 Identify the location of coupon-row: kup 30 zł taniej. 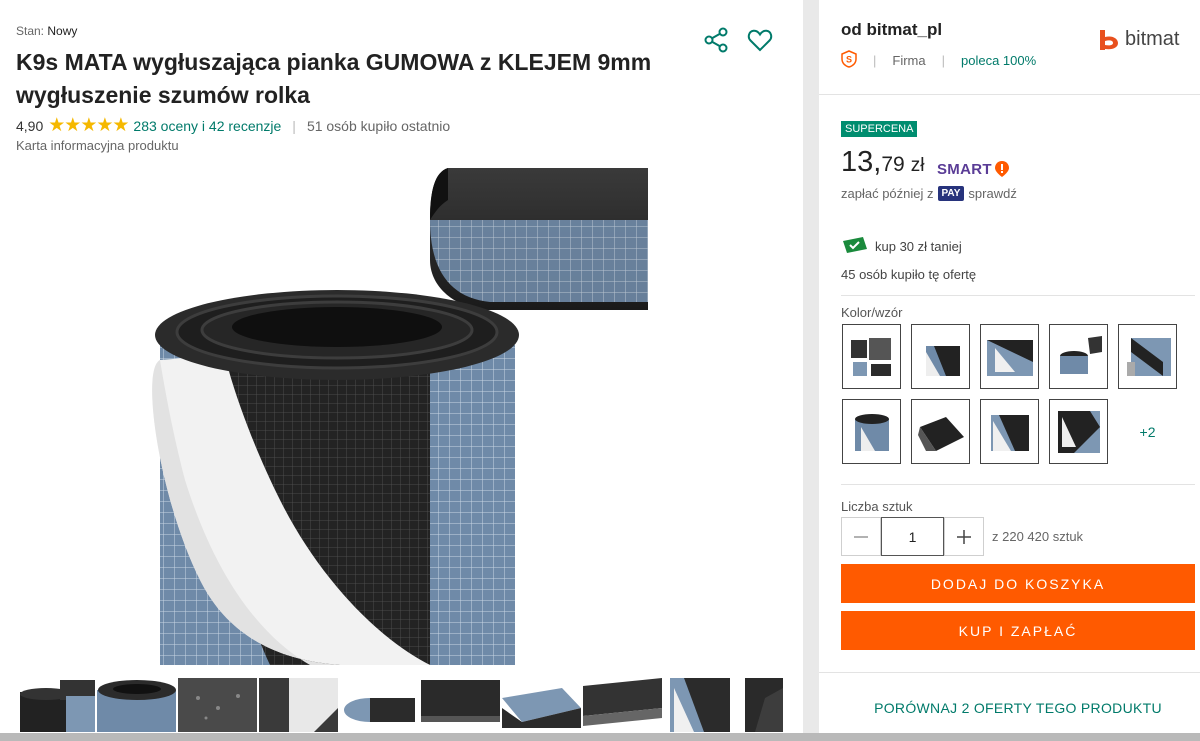
(901, 246).